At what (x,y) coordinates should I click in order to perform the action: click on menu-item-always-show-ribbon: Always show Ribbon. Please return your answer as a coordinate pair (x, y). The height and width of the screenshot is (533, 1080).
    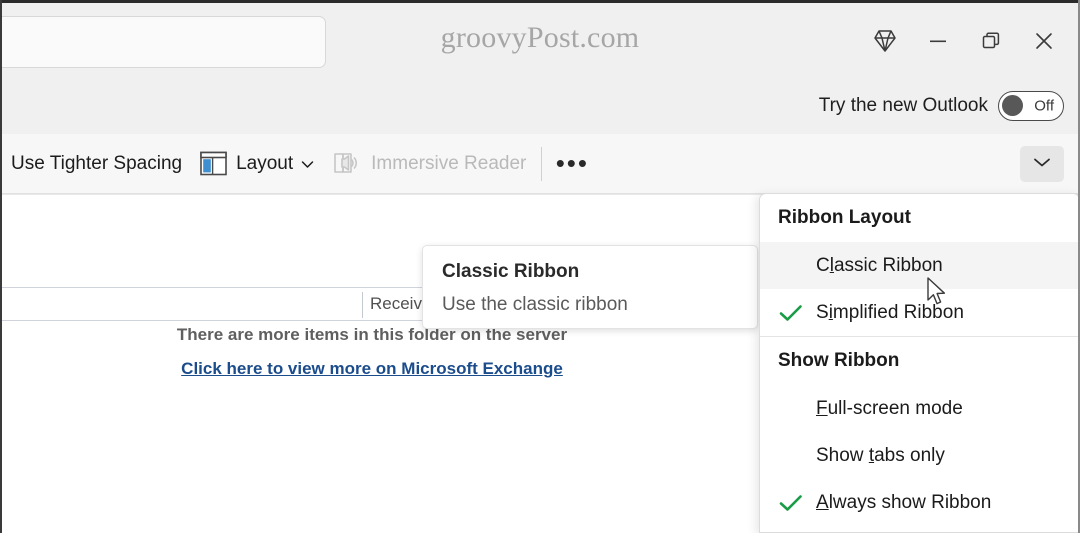
    Looking at the image, I should click on (919, 502).